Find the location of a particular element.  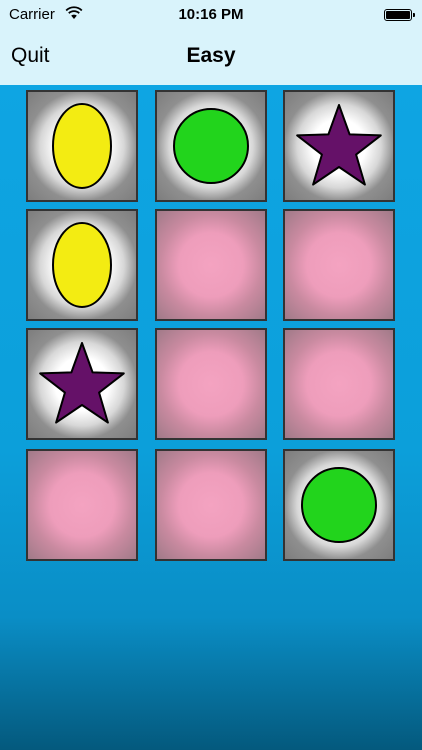

tile-r1-c1 is located at coordinates (82, 146).